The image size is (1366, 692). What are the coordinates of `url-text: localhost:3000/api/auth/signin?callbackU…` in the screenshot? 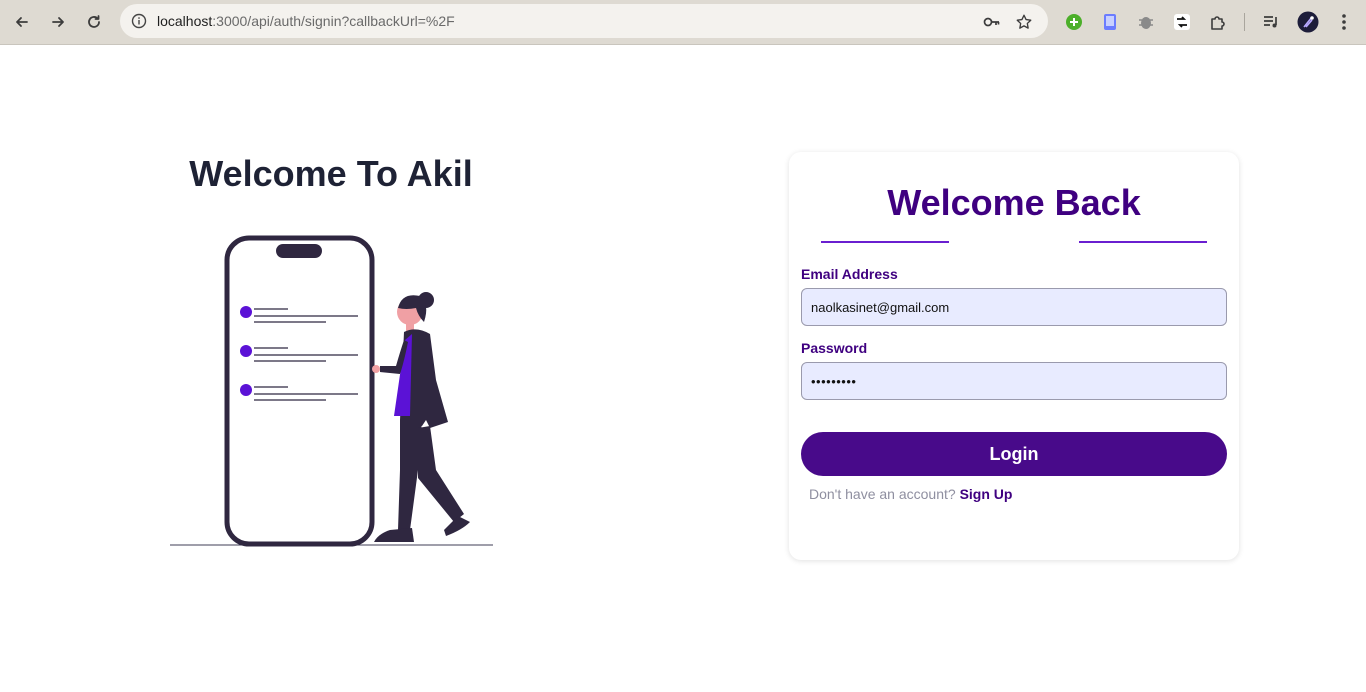 It's located at (306, 21).